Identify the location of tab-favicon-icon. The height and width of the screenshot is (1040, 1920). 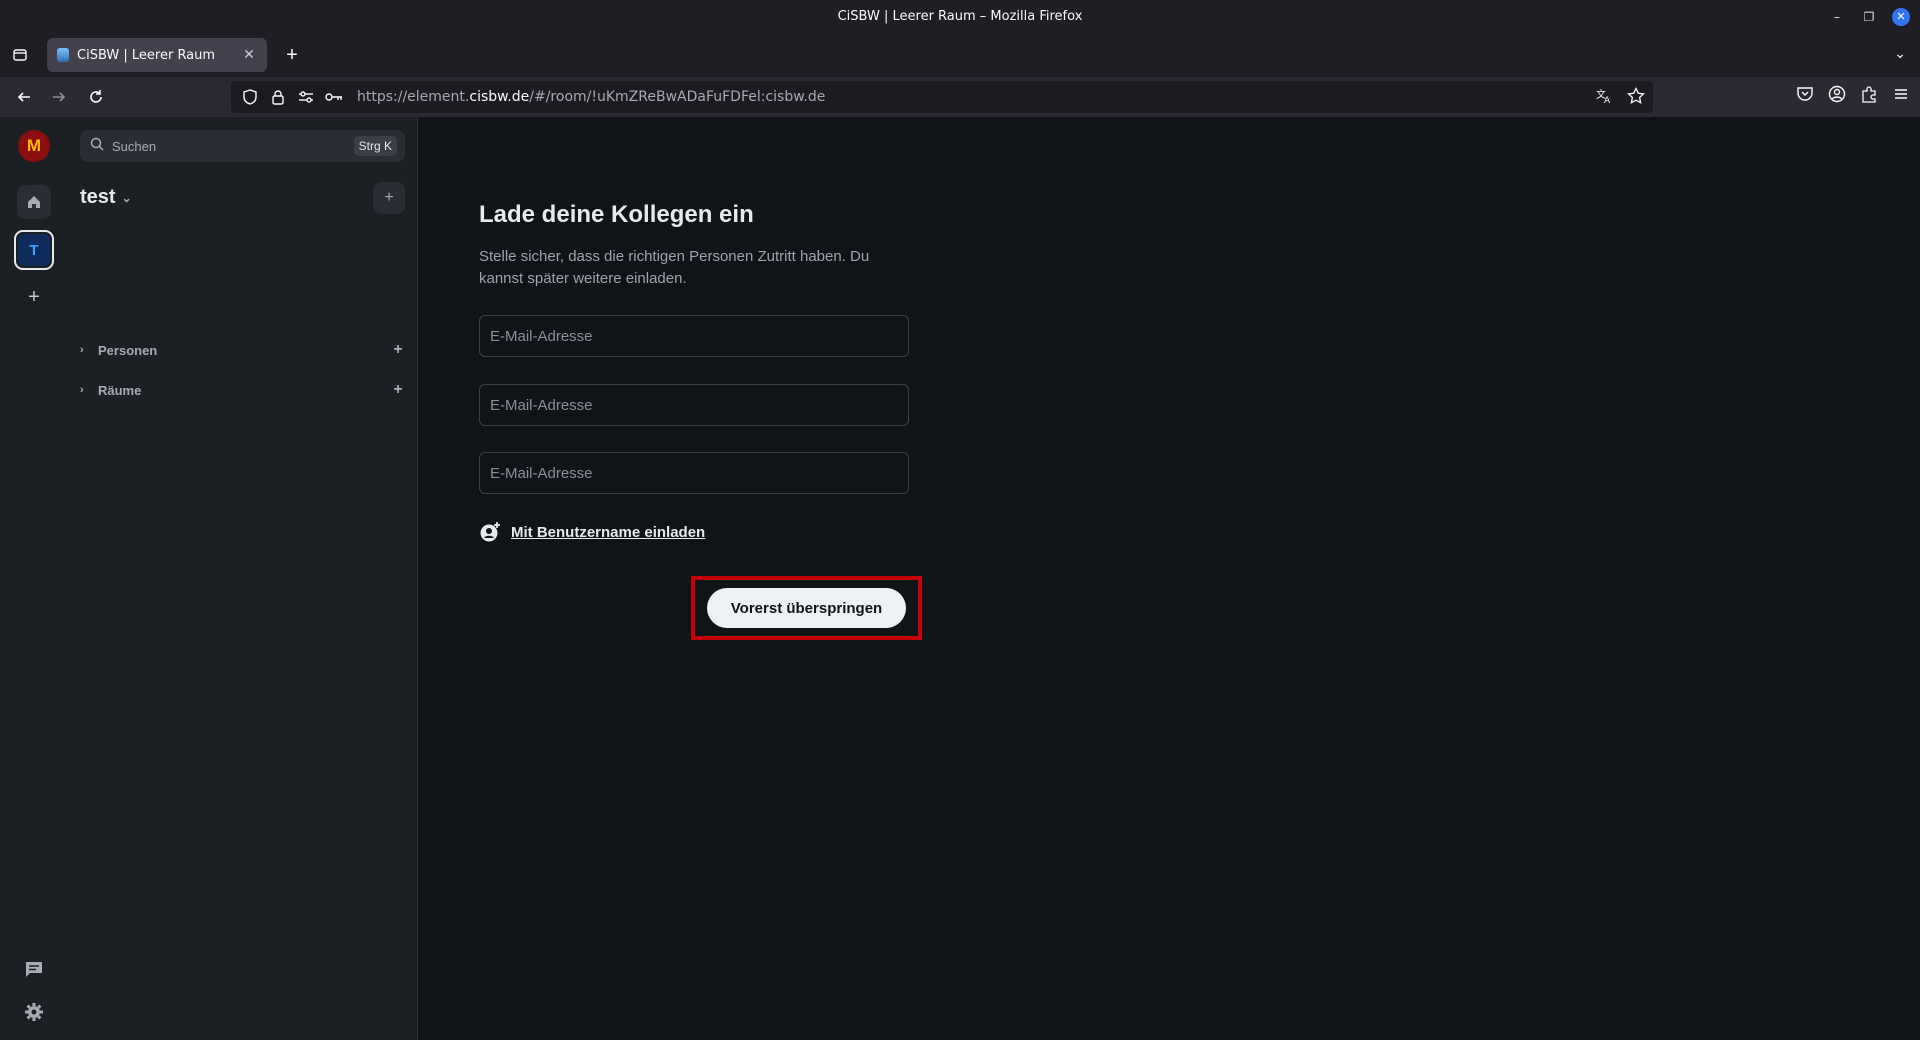
(63, 55).